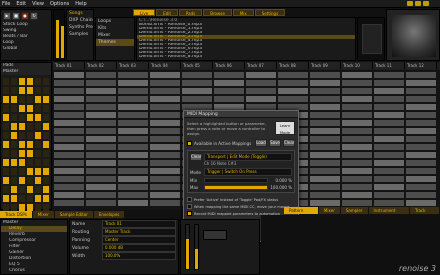 This screenshot has height=275, width=440. Describe the element at coordinates (389, 65) in the screenshot. I see `track-header: Track 11` at that location.